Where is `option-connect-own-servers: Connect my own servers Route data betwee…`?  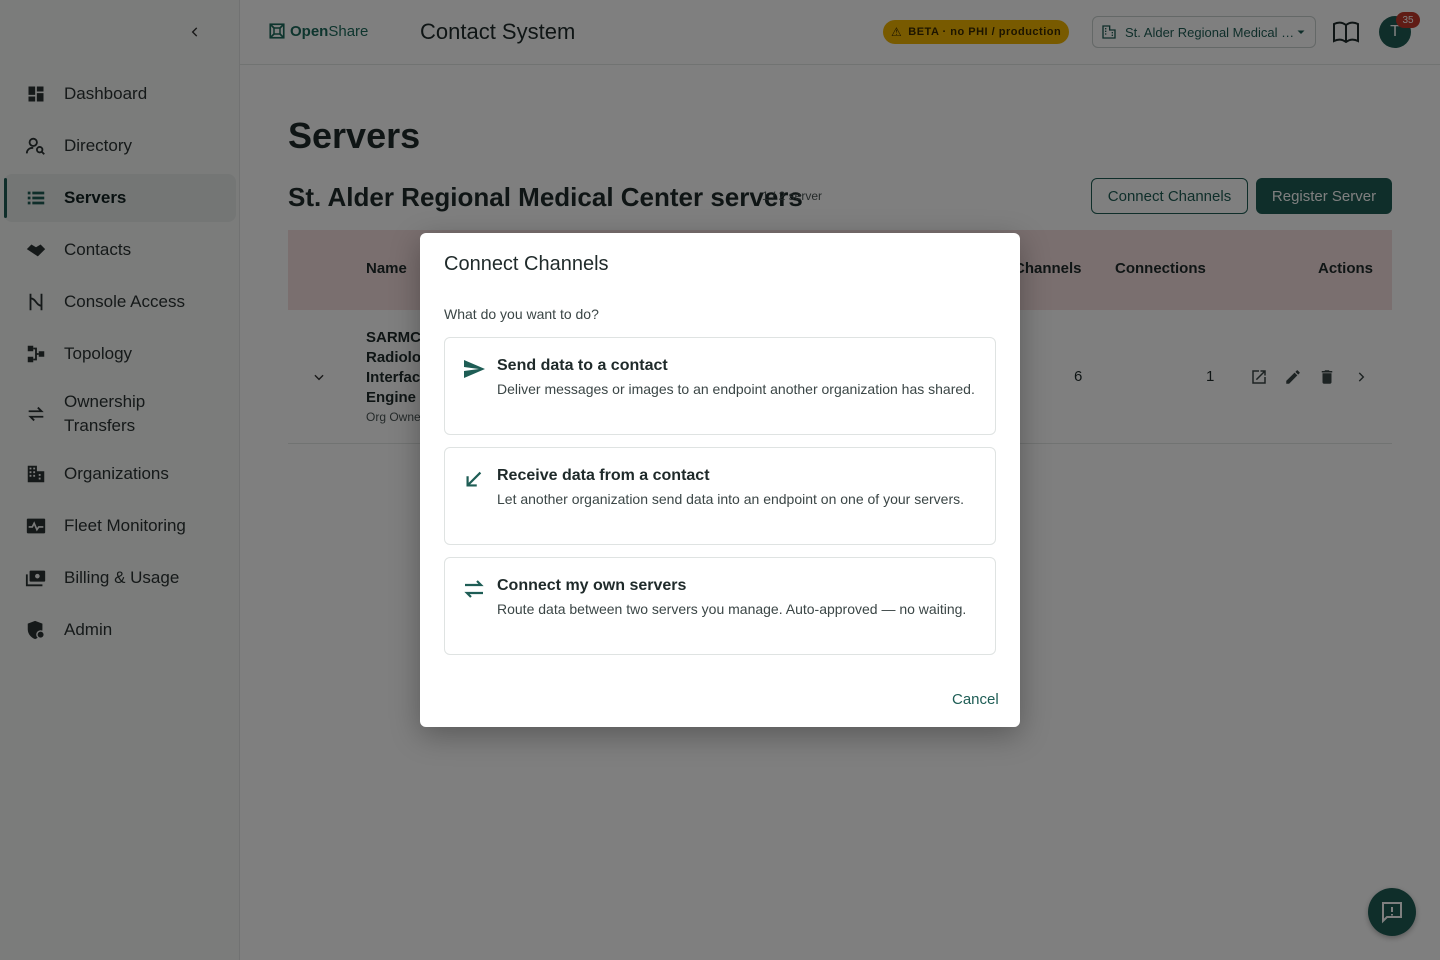
option-connect-own-servers: Connect my own servers Route data betwee… is located at coordinates (720, 606).